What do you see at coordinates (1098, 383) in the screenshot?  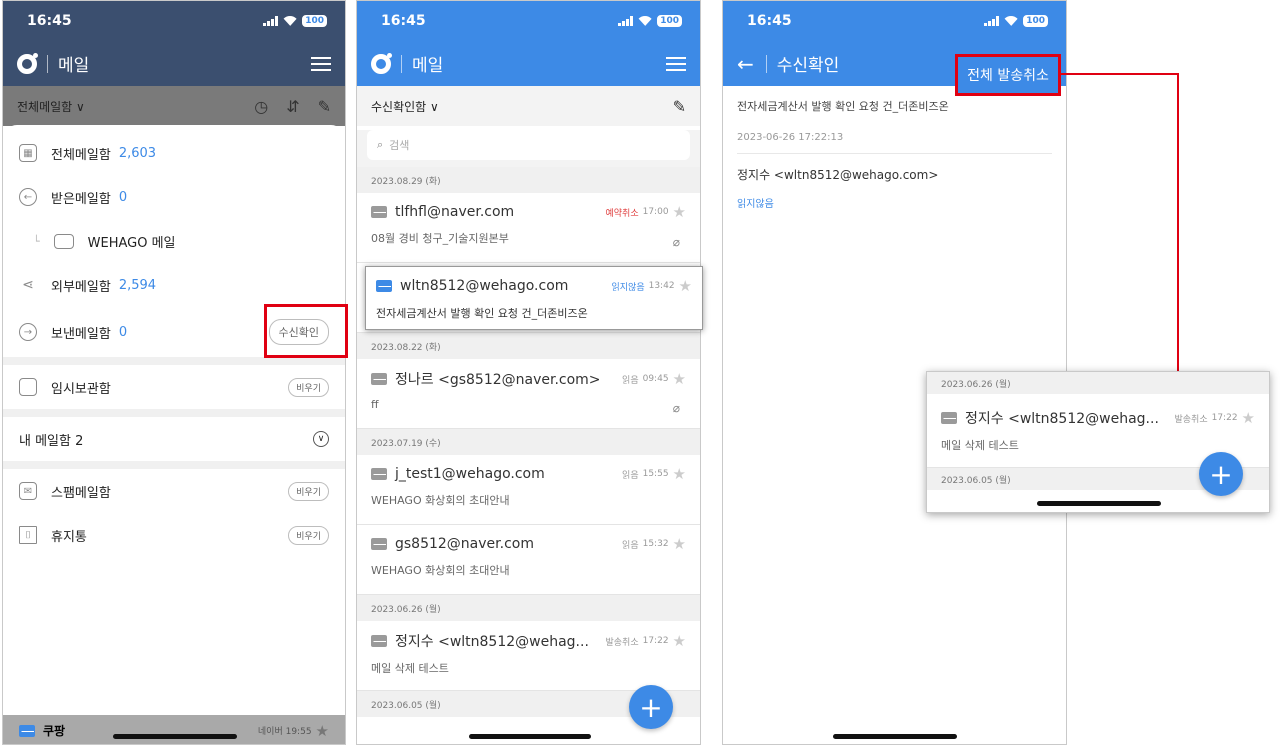 I see `date-header: 2023.06.26 (월)` at bounding box center [1098, 383].